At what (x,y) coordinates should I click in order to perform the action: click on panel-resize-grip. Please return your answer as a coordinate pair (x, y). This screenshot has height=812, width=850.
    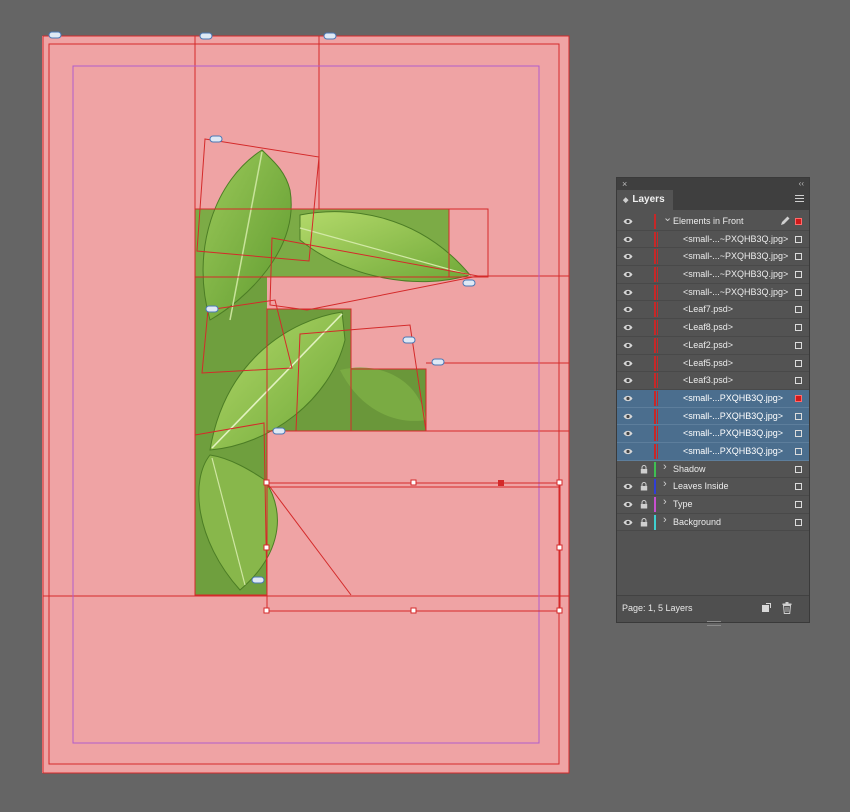
    Looking at the image, I should click on (714, 623).